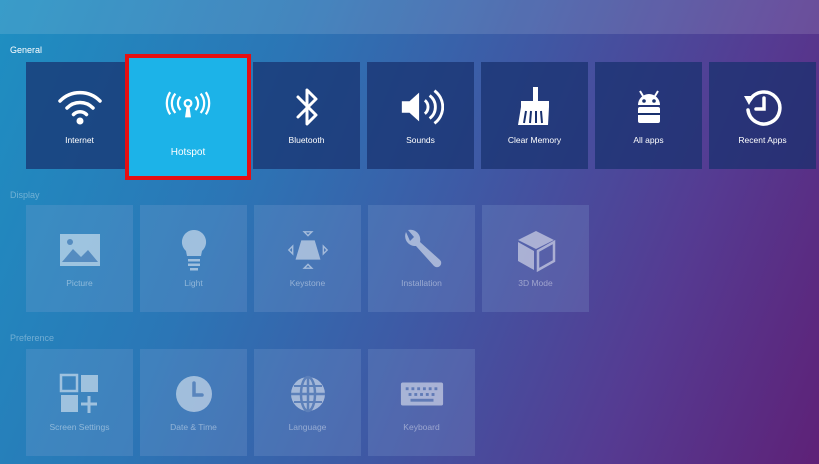  What do you see at coordinates (421, 427) in the screenshot?
I see `tile-label: Keyboard` at bounding box center [421, 427].